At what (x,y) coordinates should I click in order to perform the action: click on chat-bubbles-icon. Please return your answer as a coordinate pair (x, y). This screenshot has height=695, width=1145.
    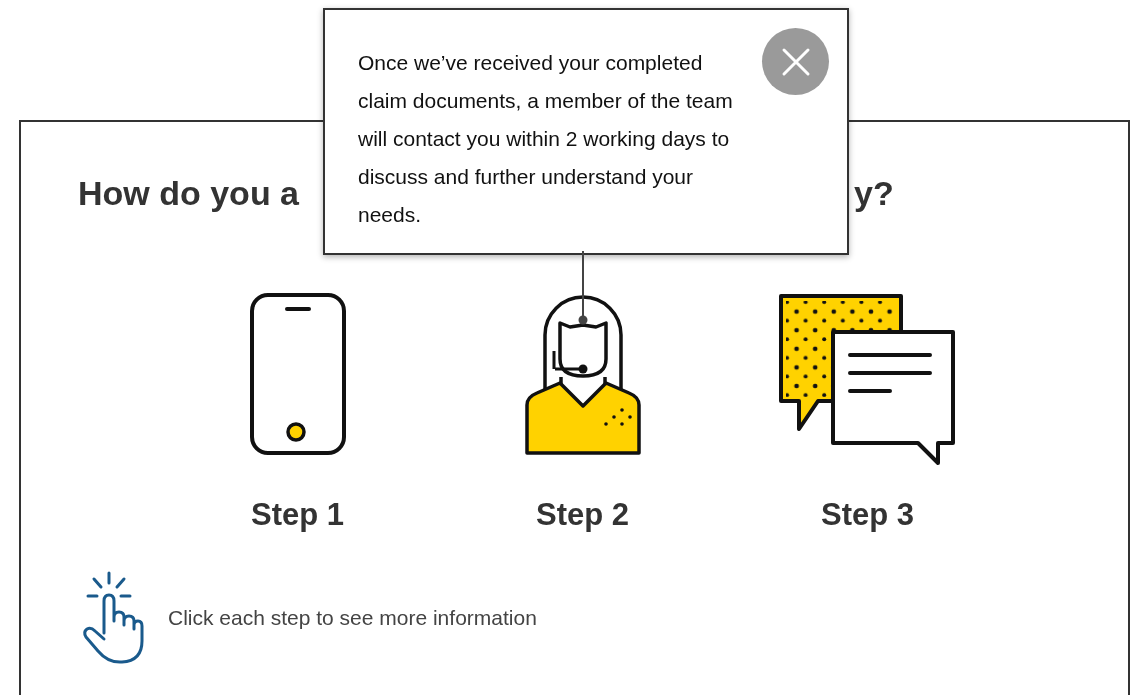
    Looking at the image, I should click on (867, 380).